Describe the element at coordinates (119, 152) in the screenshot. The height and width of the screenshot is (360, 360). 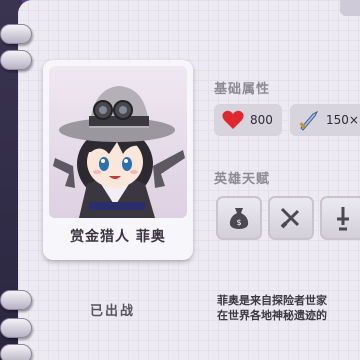
I see `hero-portrait-art` at that location.